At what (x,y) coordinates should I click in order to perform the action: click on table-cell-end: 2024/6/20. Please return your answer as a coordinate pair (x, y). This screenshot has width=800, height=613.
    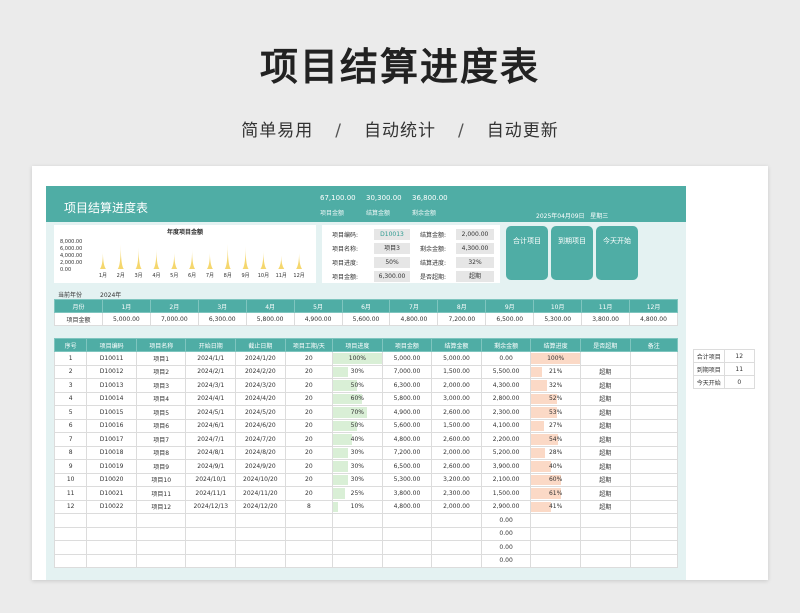
    Looking at the image, I should click on (260, 425).